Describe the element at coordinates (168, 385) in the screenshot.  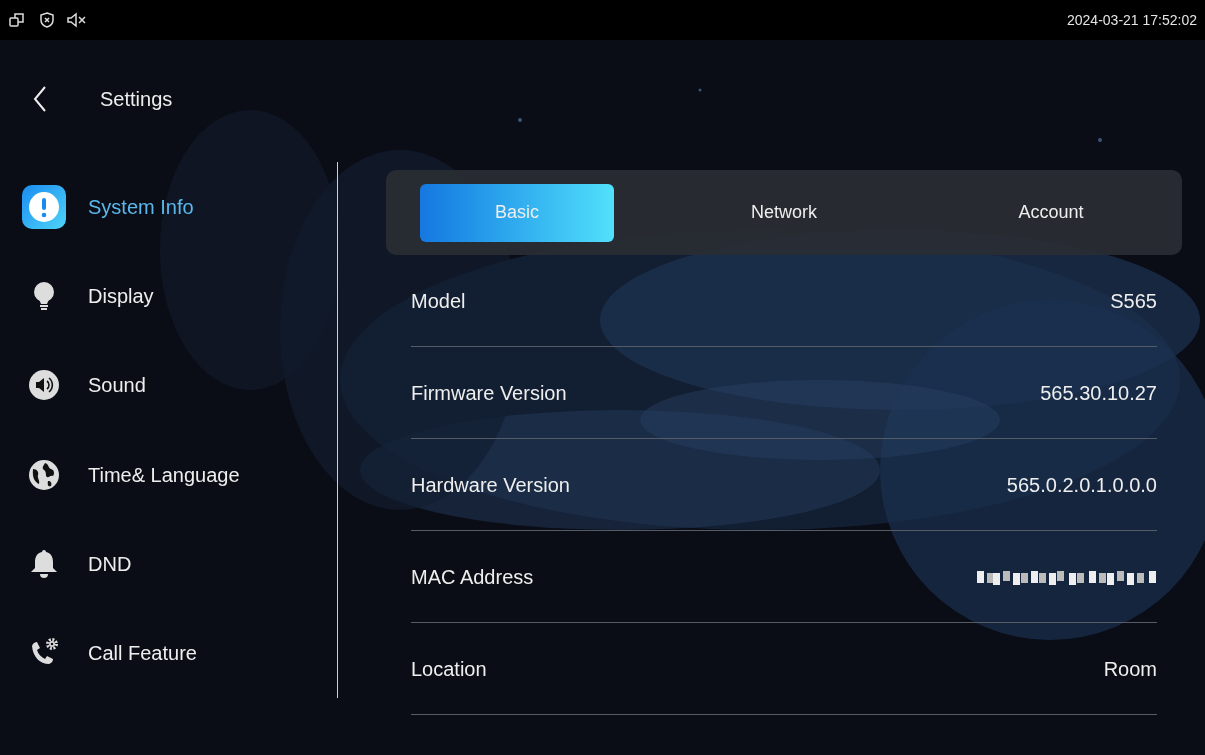
I see `sidebar-item: Sound` at that location.